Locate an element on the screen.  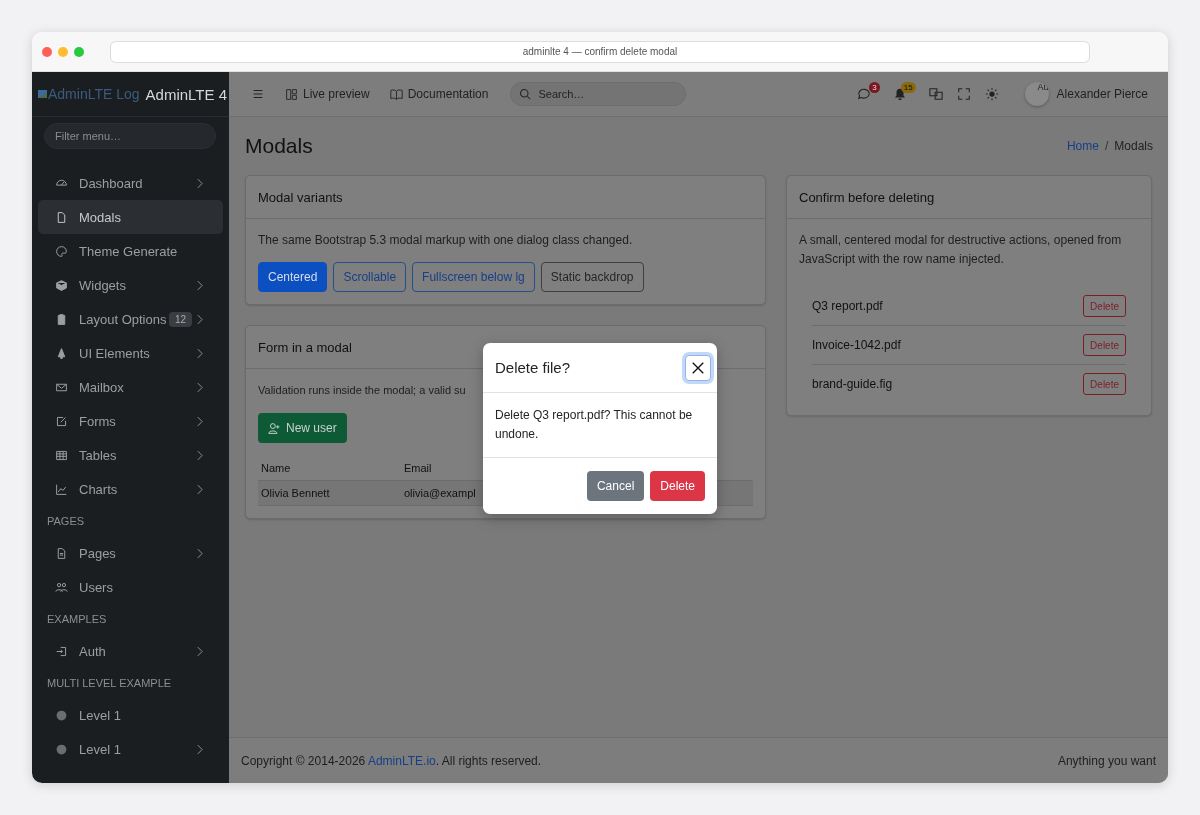
dialog-button: Delete is located at coordinates (677, 486).